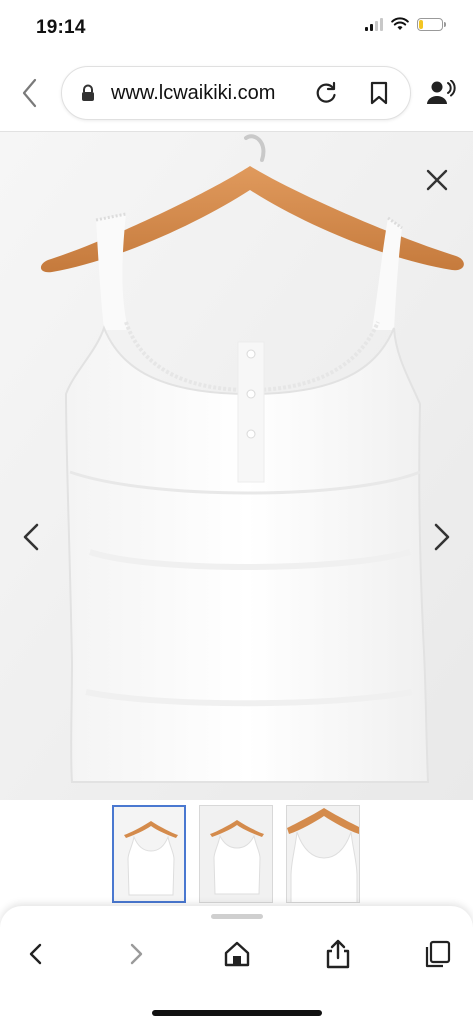  Describe the element at coordinates (30, 93) in the screenshot. I see `back-chevron-icon` at that location.